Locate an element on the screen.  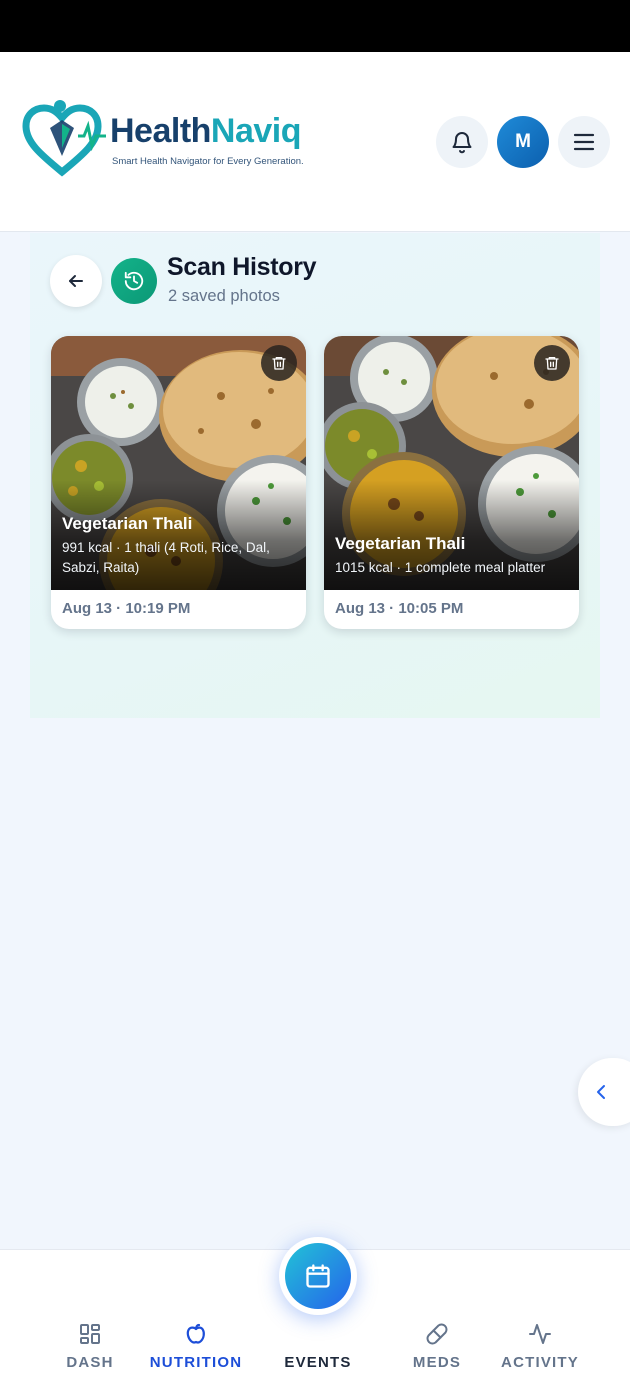
back-button is located at coordinates (76, 281).